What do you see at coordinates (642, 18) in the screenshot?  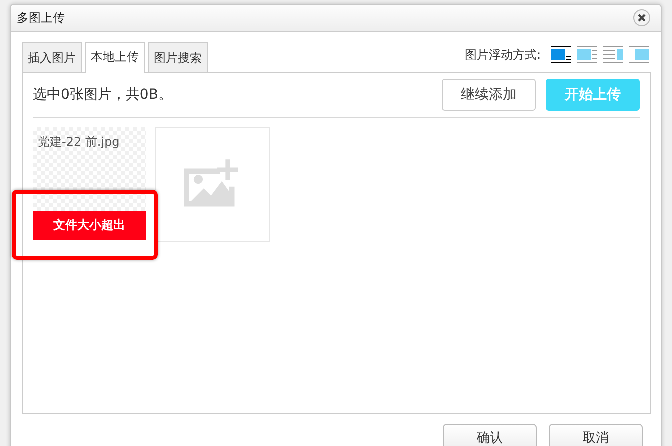 I see `close-icon` at bounding box center [642, 18].